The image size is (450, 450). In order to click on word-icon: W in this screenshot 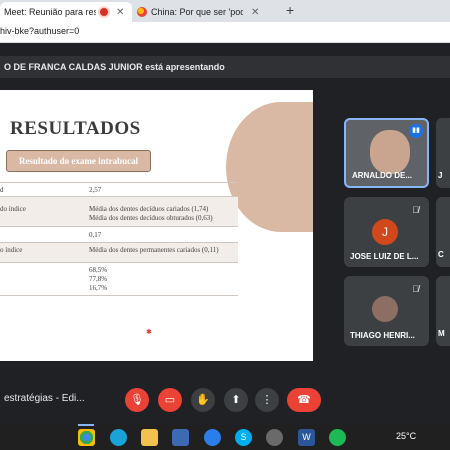, I will do `click(306, 437)`.